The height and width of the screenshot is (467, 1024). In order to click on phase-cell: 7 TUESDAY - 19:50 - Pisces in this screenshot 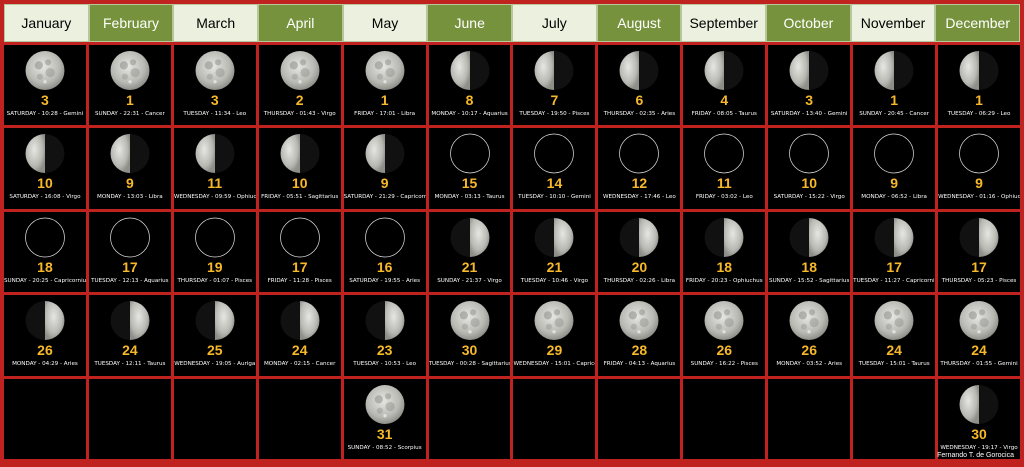, I will do `click(554, 85)`.